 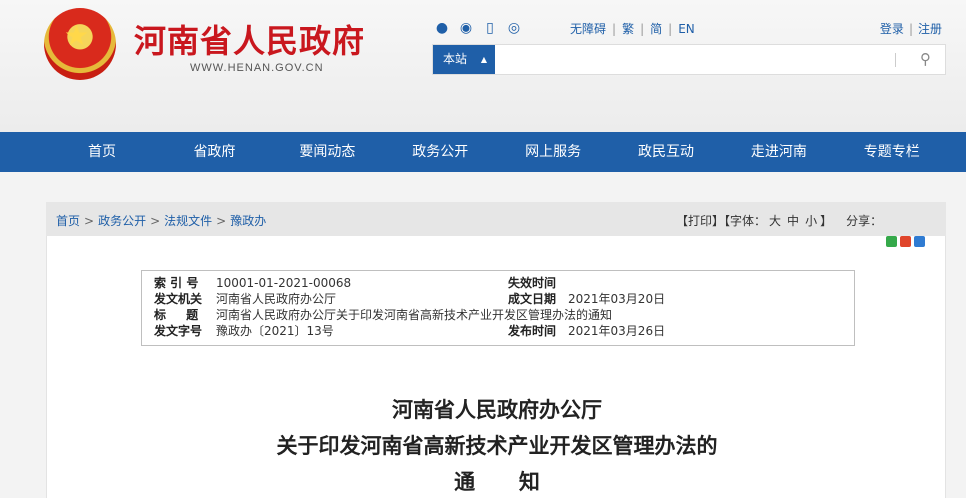 I want to click on social-icons: ● ◉ ▯ ◎, so click(x=478, y=28).